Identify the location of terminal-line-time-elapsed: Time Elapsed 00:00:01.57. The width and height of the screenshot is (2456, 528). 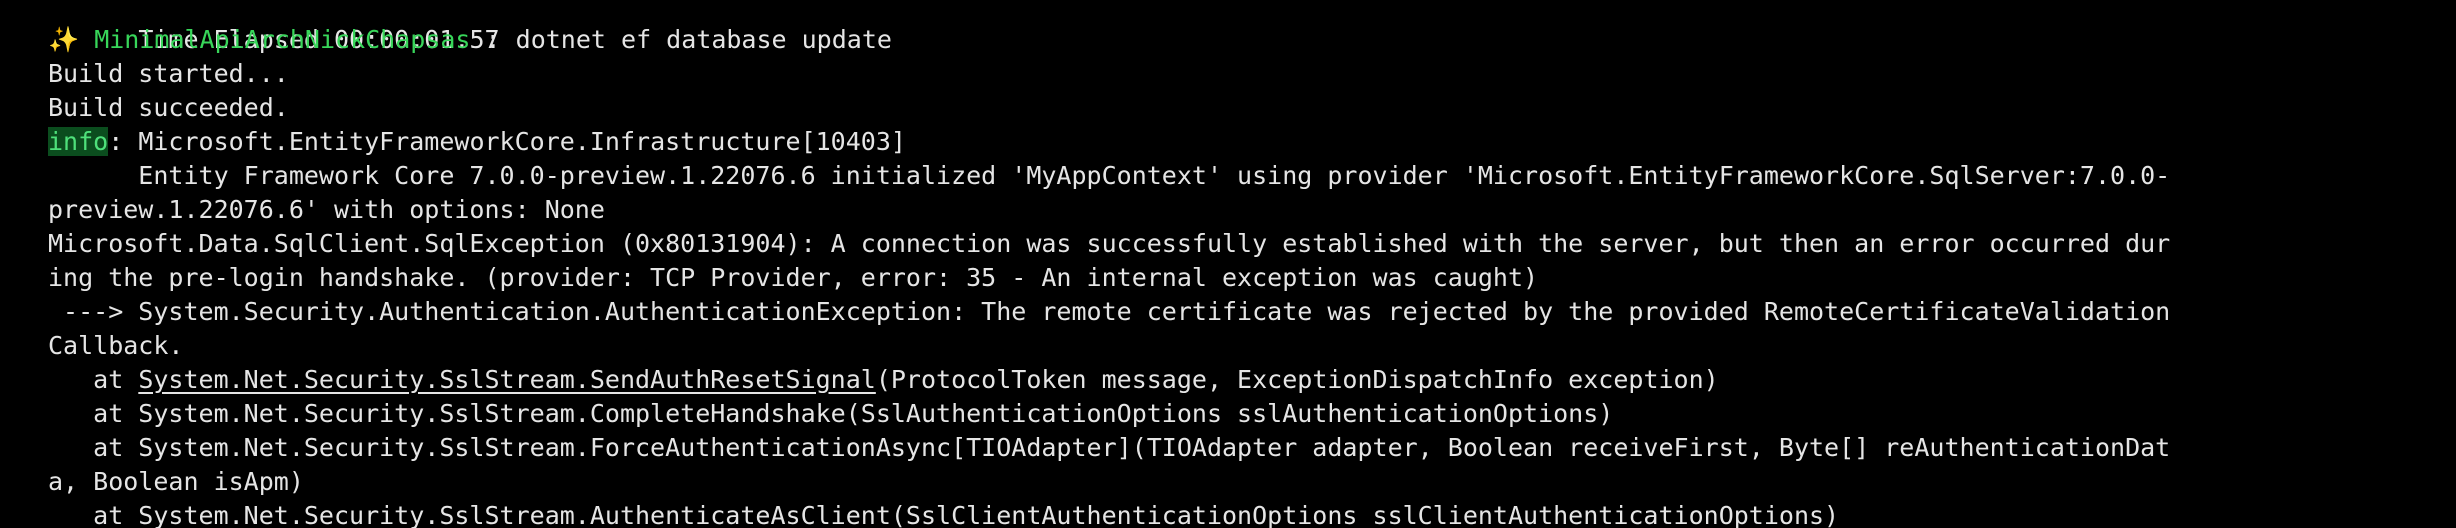
(1109, 27).